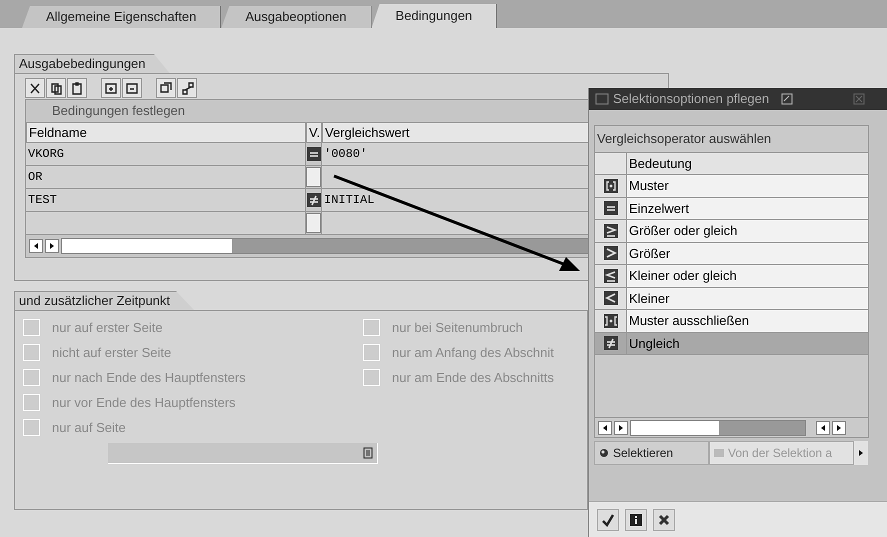 This screenshot has width=887, height=537. I want to click on tab: Allgemeine Eigenschaften, so click(122, 17).